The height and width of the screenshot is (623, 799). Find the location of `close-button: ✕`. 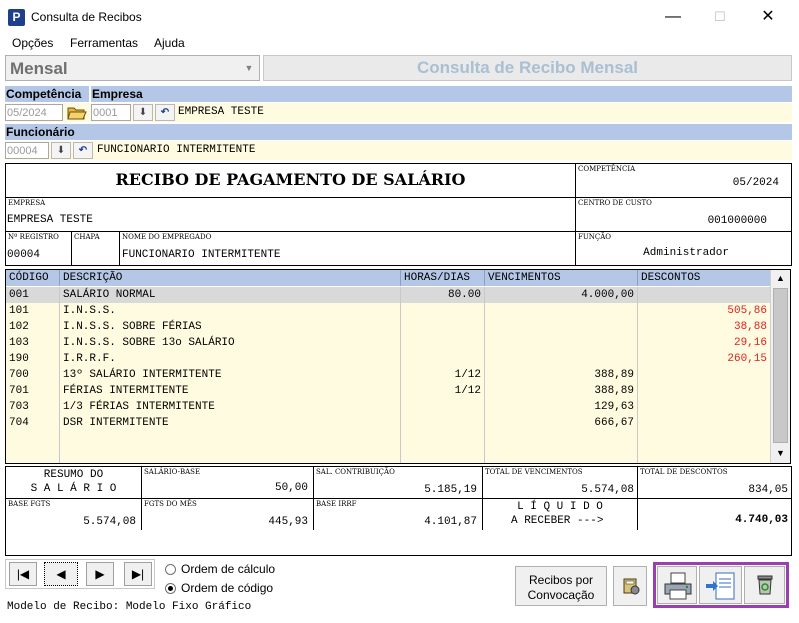

close-button: ✕ is located at coordinates (768, 17).